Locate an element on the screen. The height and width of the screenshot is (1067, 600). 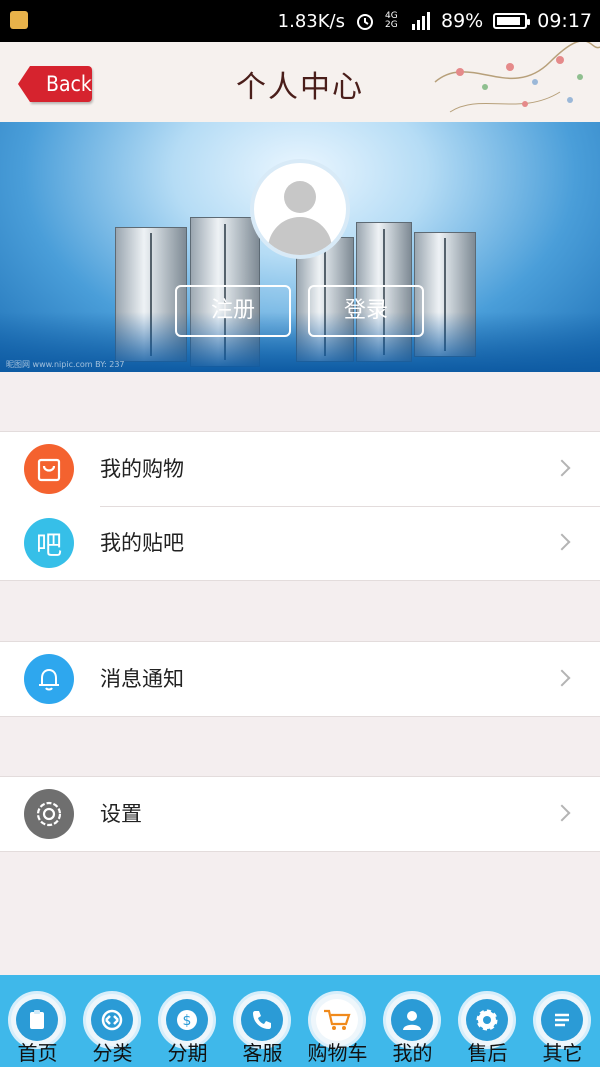
menu-item-settings: 设置 is located at coordinates (300, 814).